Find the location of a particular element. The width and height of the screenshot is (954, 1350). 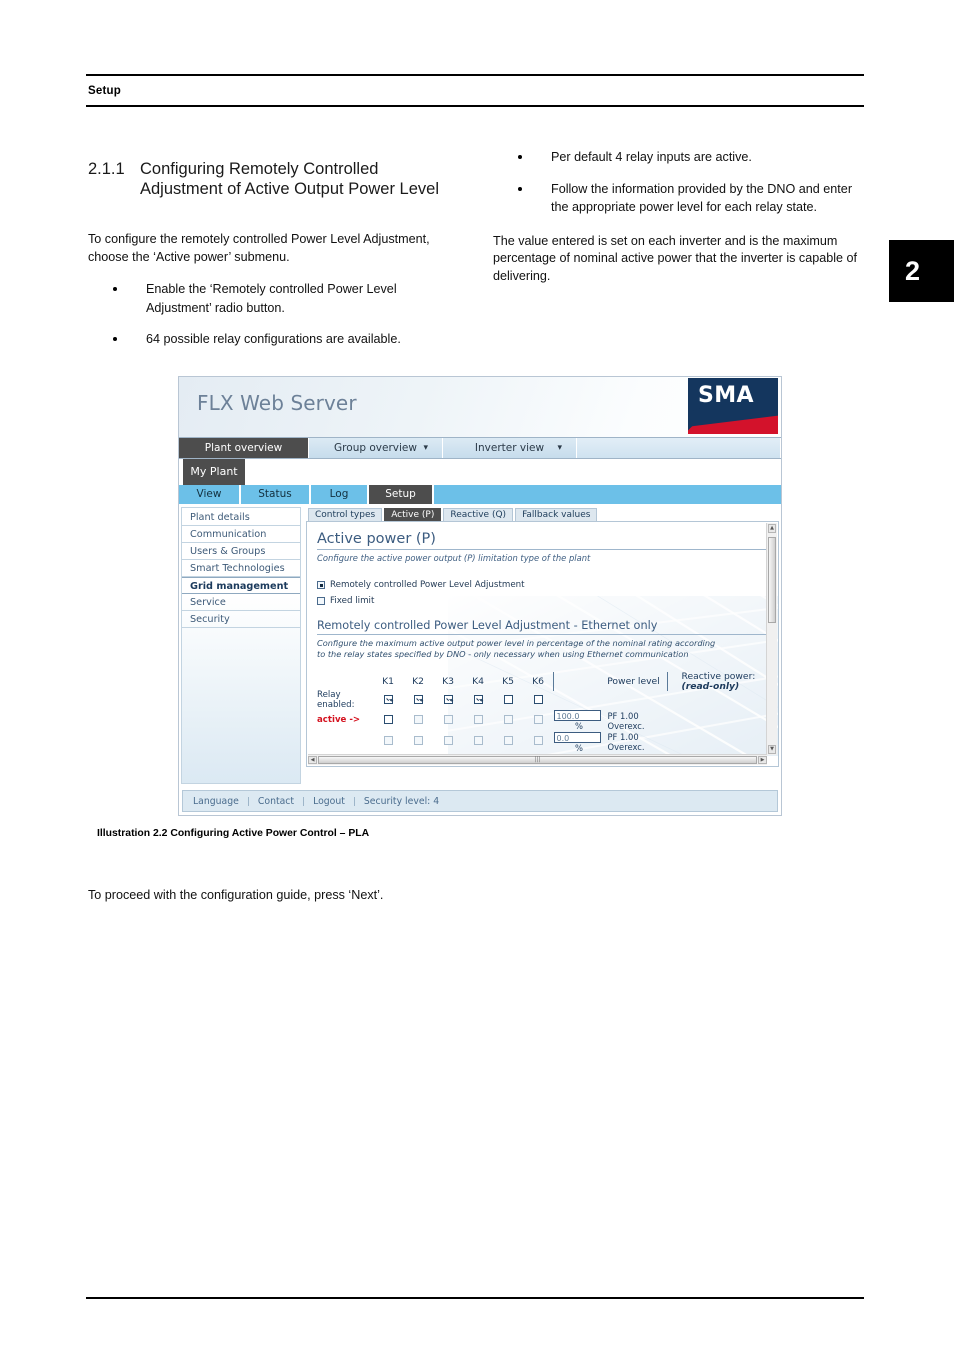

state-row-1-k2-cell is located at coordinates (418, 721).